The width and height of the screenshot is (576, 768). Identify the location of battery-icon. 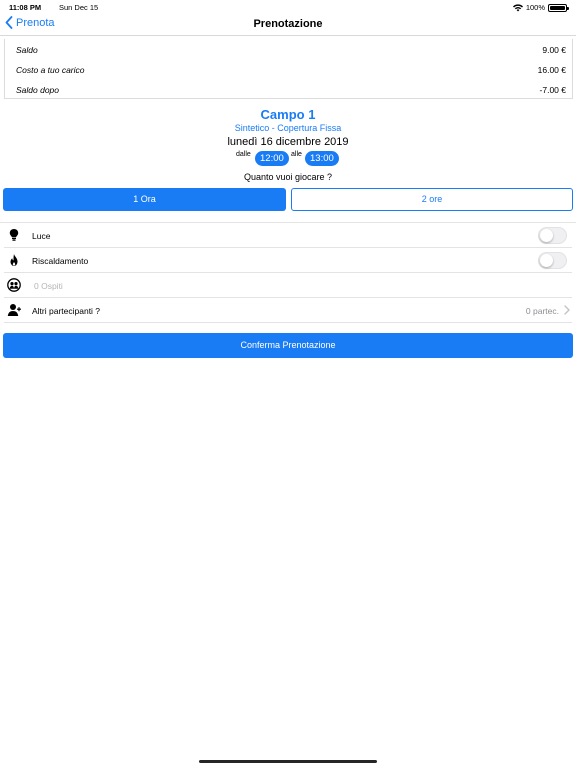
(558, 7).